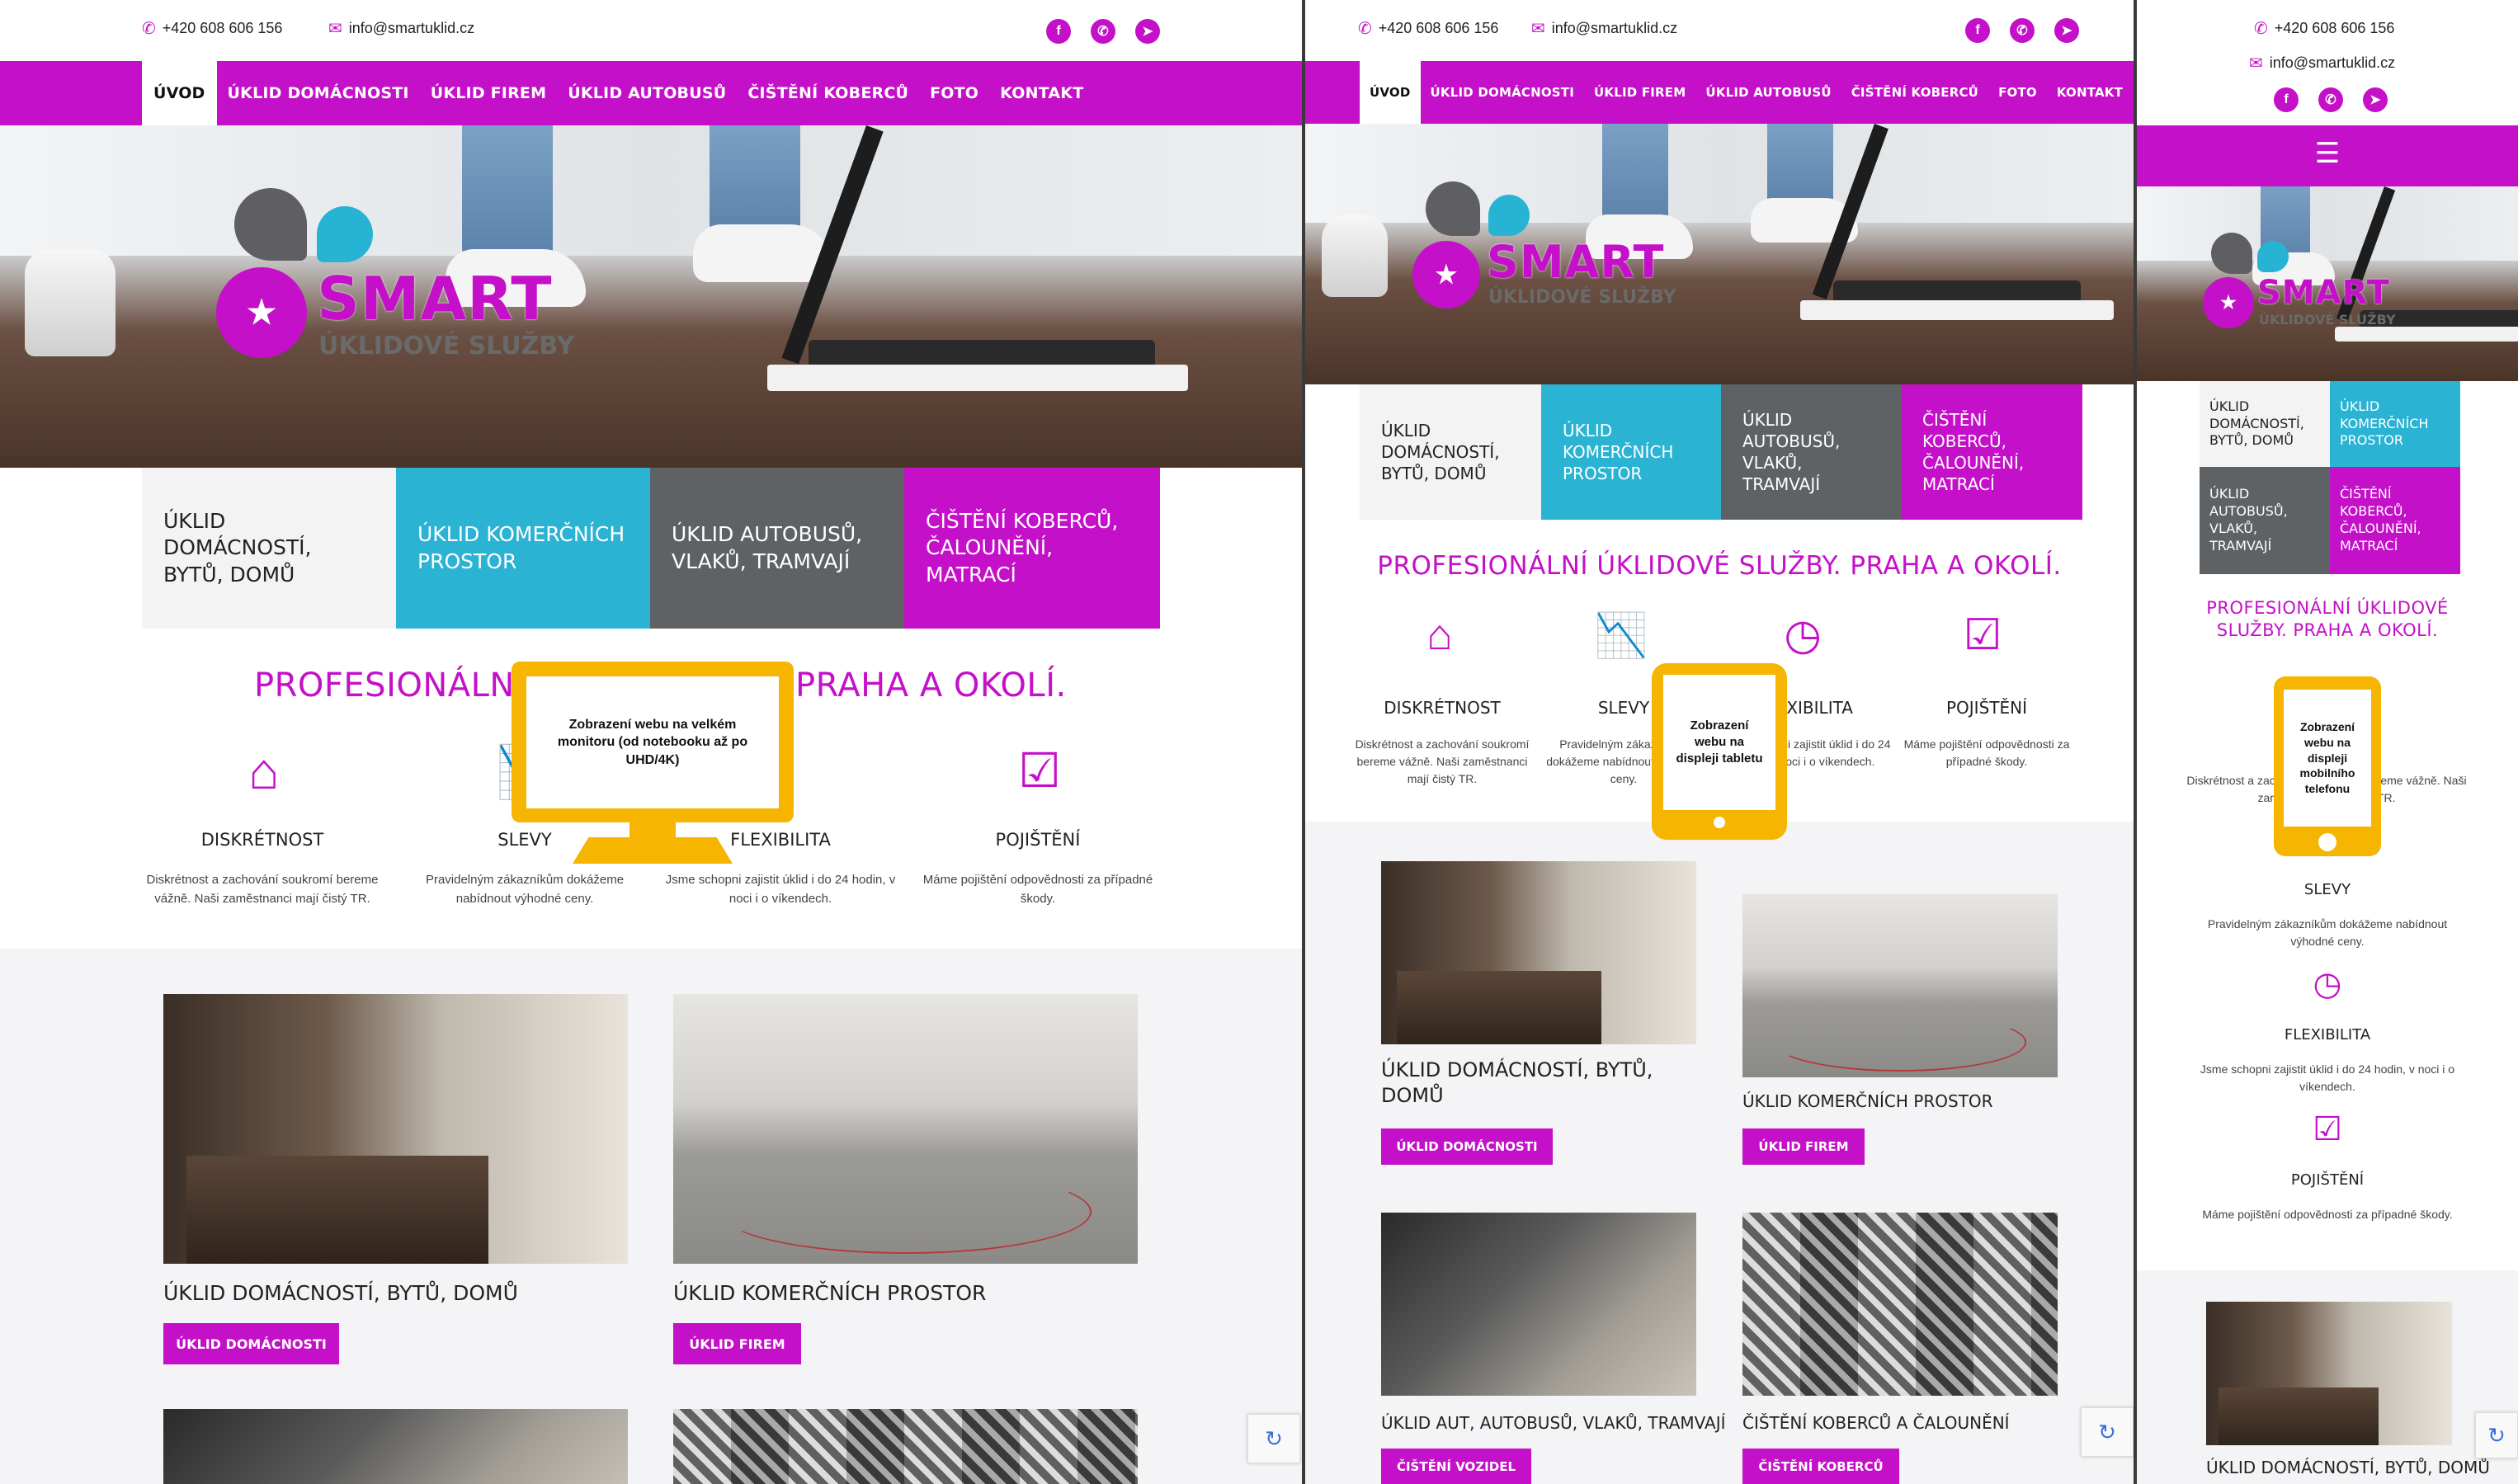 The width and height of the screenshot is (2518, 1484). Describe the element at coordinates (1821, 1466) in the screenshot. I see `cisteni-kobercu-button: ČIŠTĚNÍ KOBERCŮ` at that location.